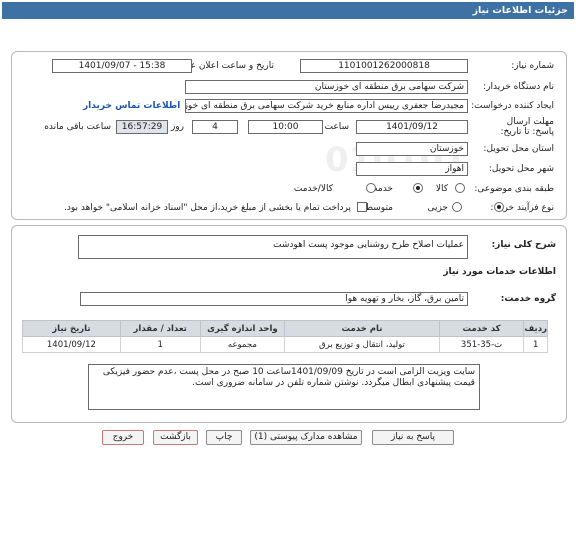 This screenshot has width=576, height=557. What do you see at coordinates (306, 437) in the screenshot?
I see `view-attachments-button: مشاهده مدارک پیوستی (1)` at bounding box center [306, 437].